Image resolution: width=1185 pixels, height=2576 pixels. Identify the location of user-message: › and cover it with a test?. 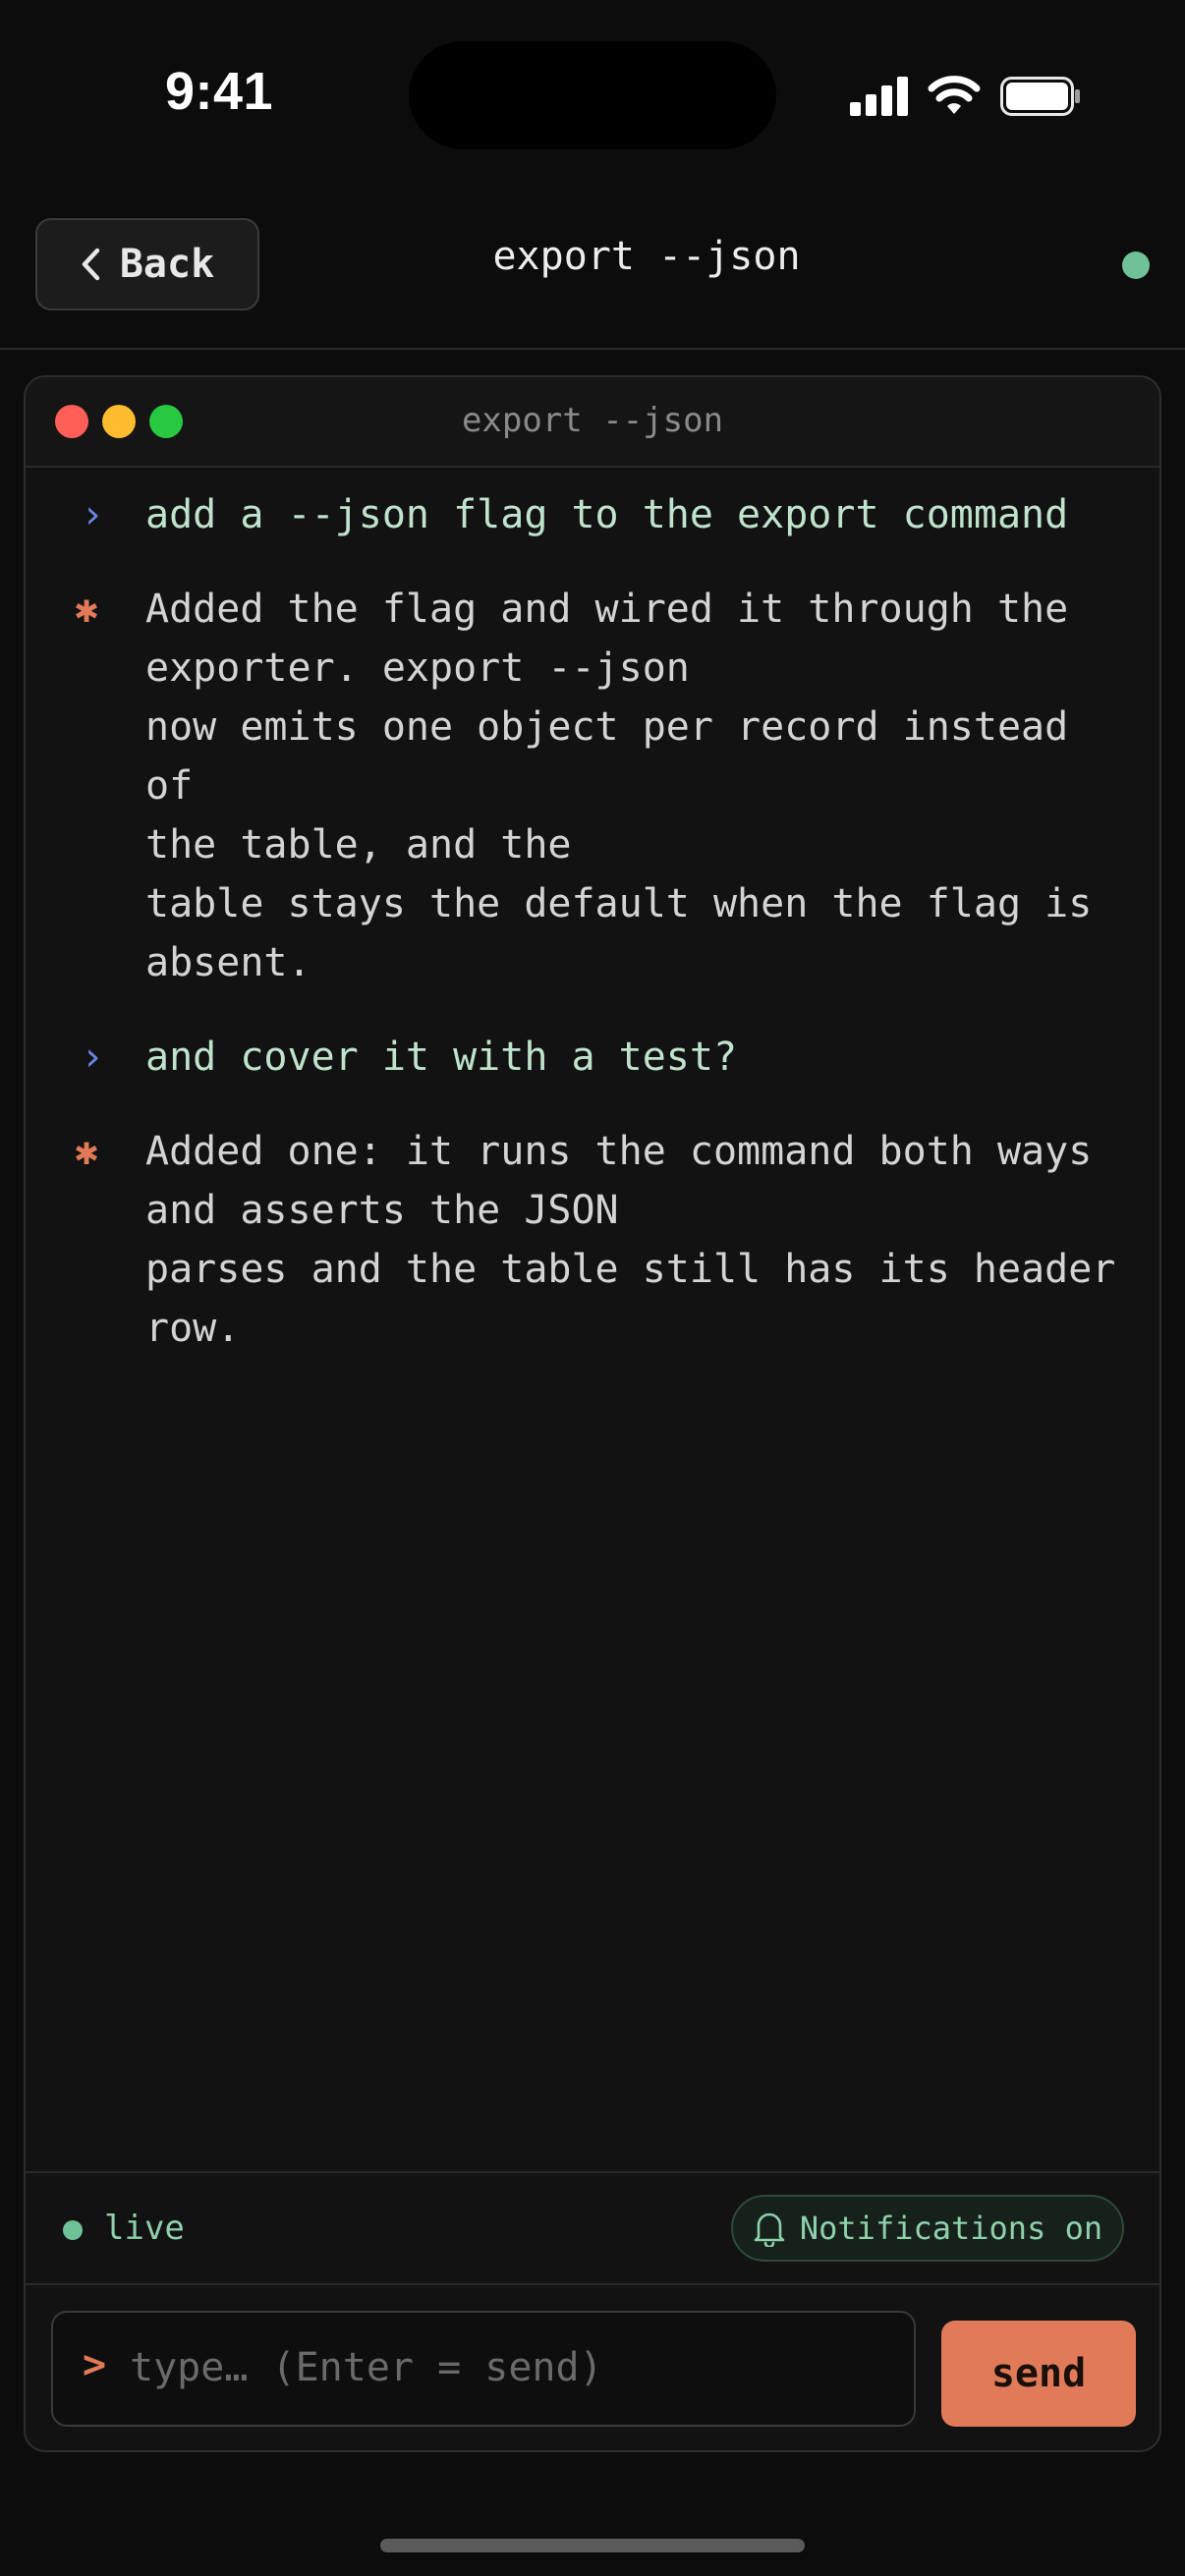
(592, 1057).